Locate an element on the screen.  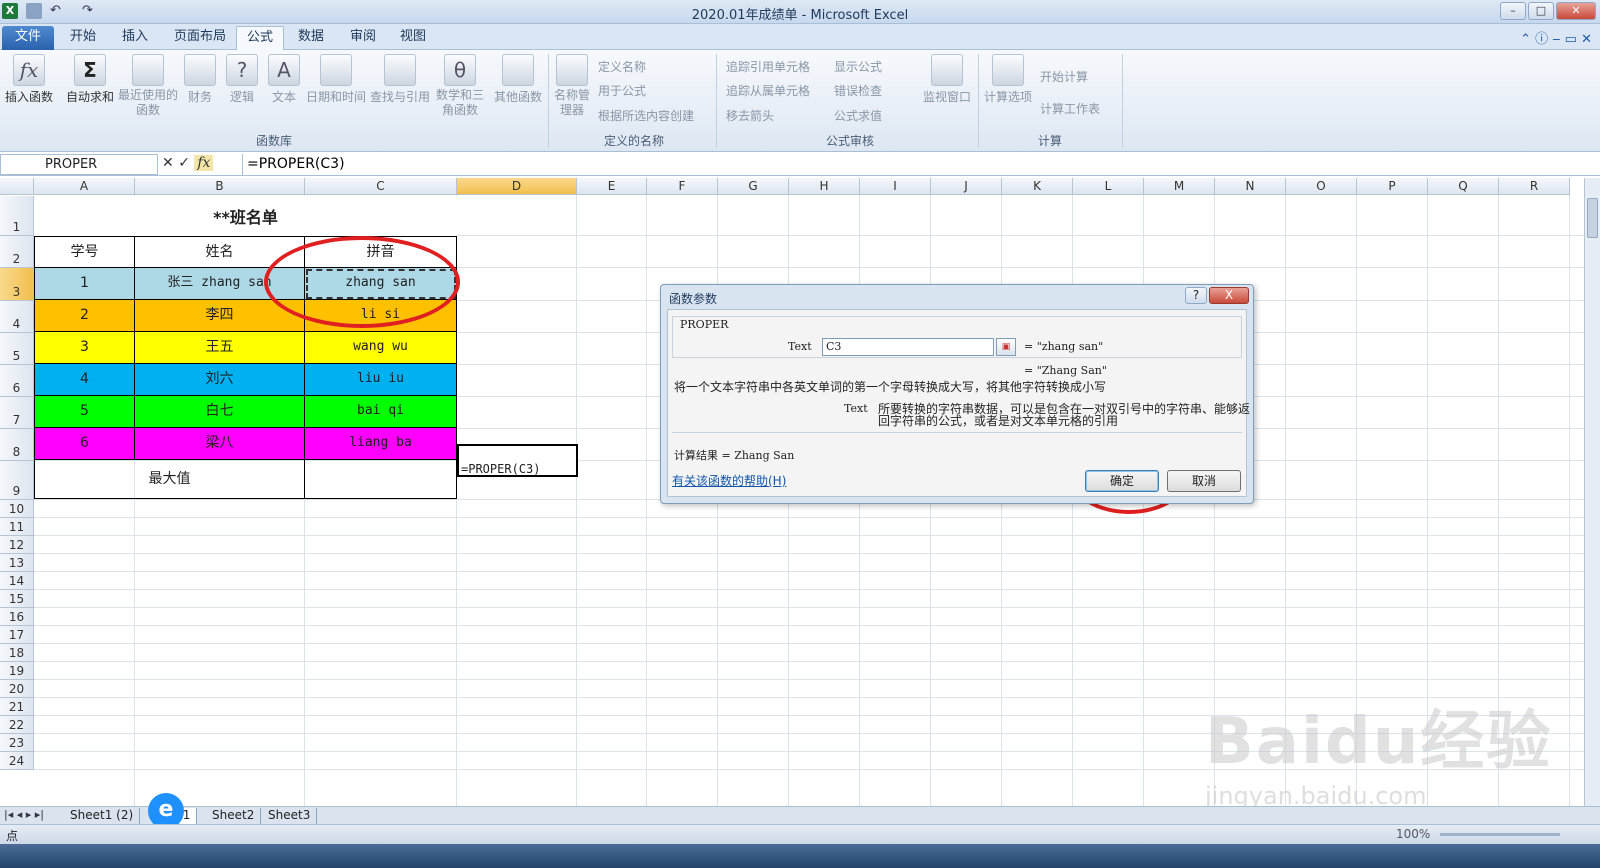
row-header-20: 20 is located at coordinates (17, 689).